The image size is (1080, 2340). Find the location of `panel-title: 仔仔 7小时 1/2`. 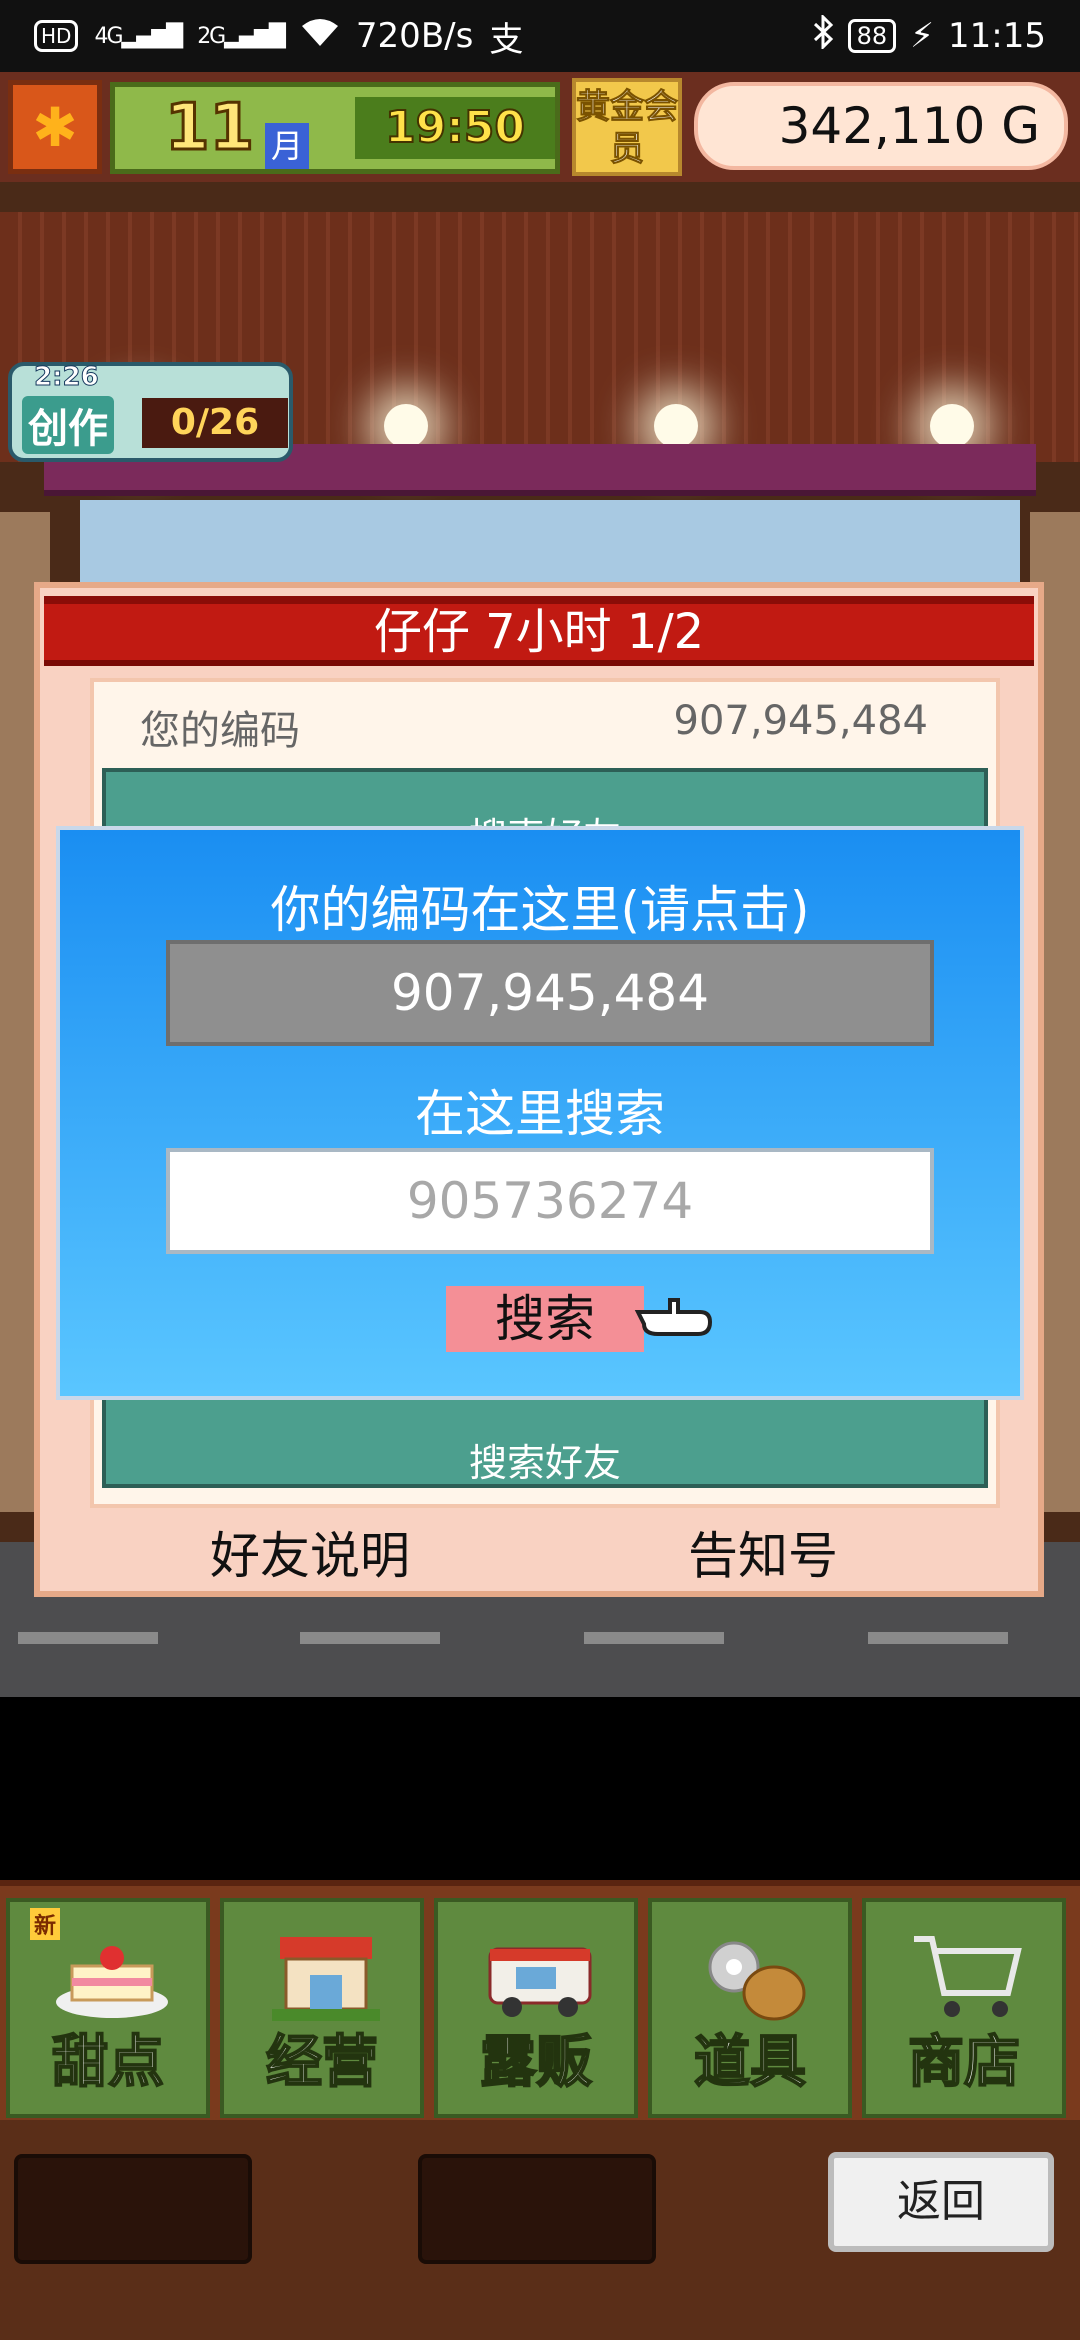

panel-title: 仔仔 7小时 1/2 is located at coordinates (539, 631).